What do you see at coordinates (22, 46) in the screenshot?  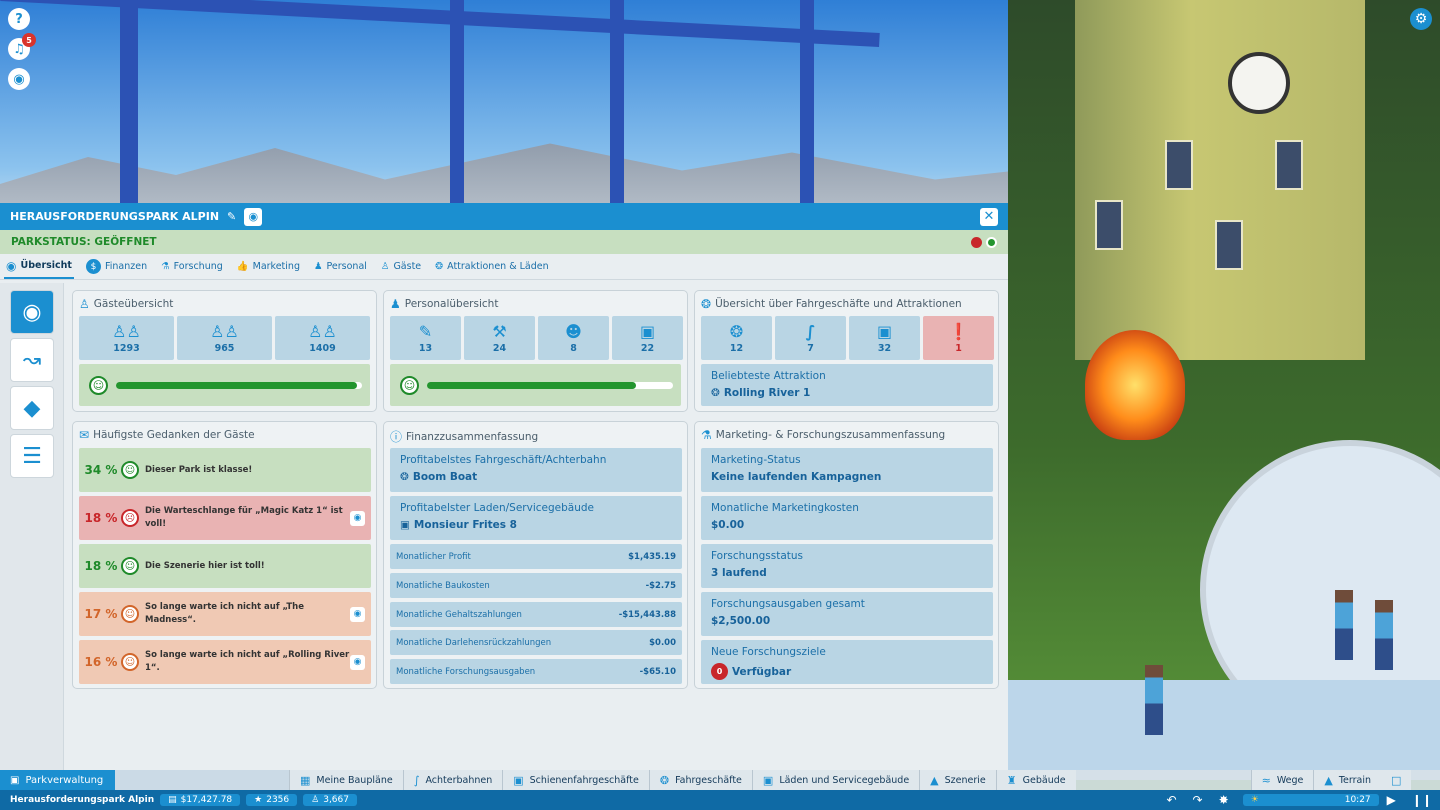 I see `bell-icon: ♫ 5` at bounding box center [22, 46].